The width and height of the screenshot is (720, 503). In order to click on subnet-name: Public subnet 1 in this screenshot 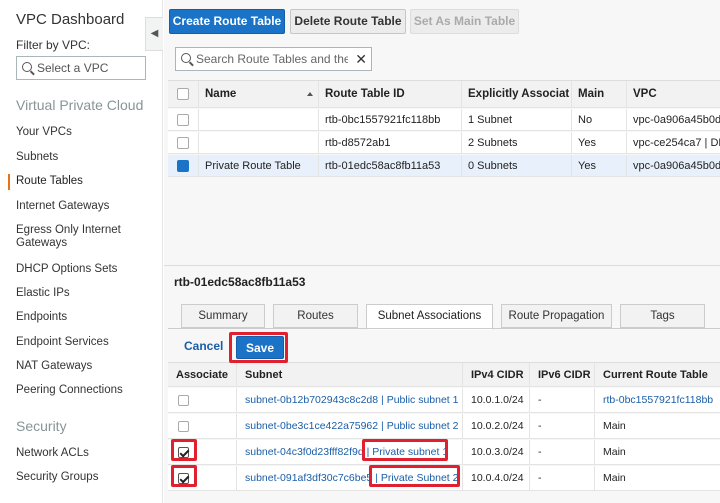, I will do `click(422, 400)`.